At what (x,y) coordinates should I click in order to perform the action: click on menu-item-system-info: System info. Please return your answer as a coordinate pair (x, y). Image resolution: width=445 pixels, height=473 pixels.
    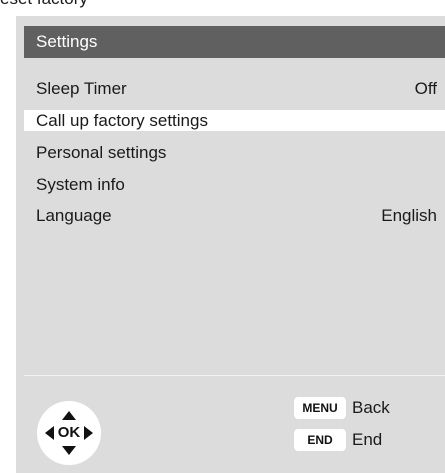
    Looking at the image, I should click on (234, 184).